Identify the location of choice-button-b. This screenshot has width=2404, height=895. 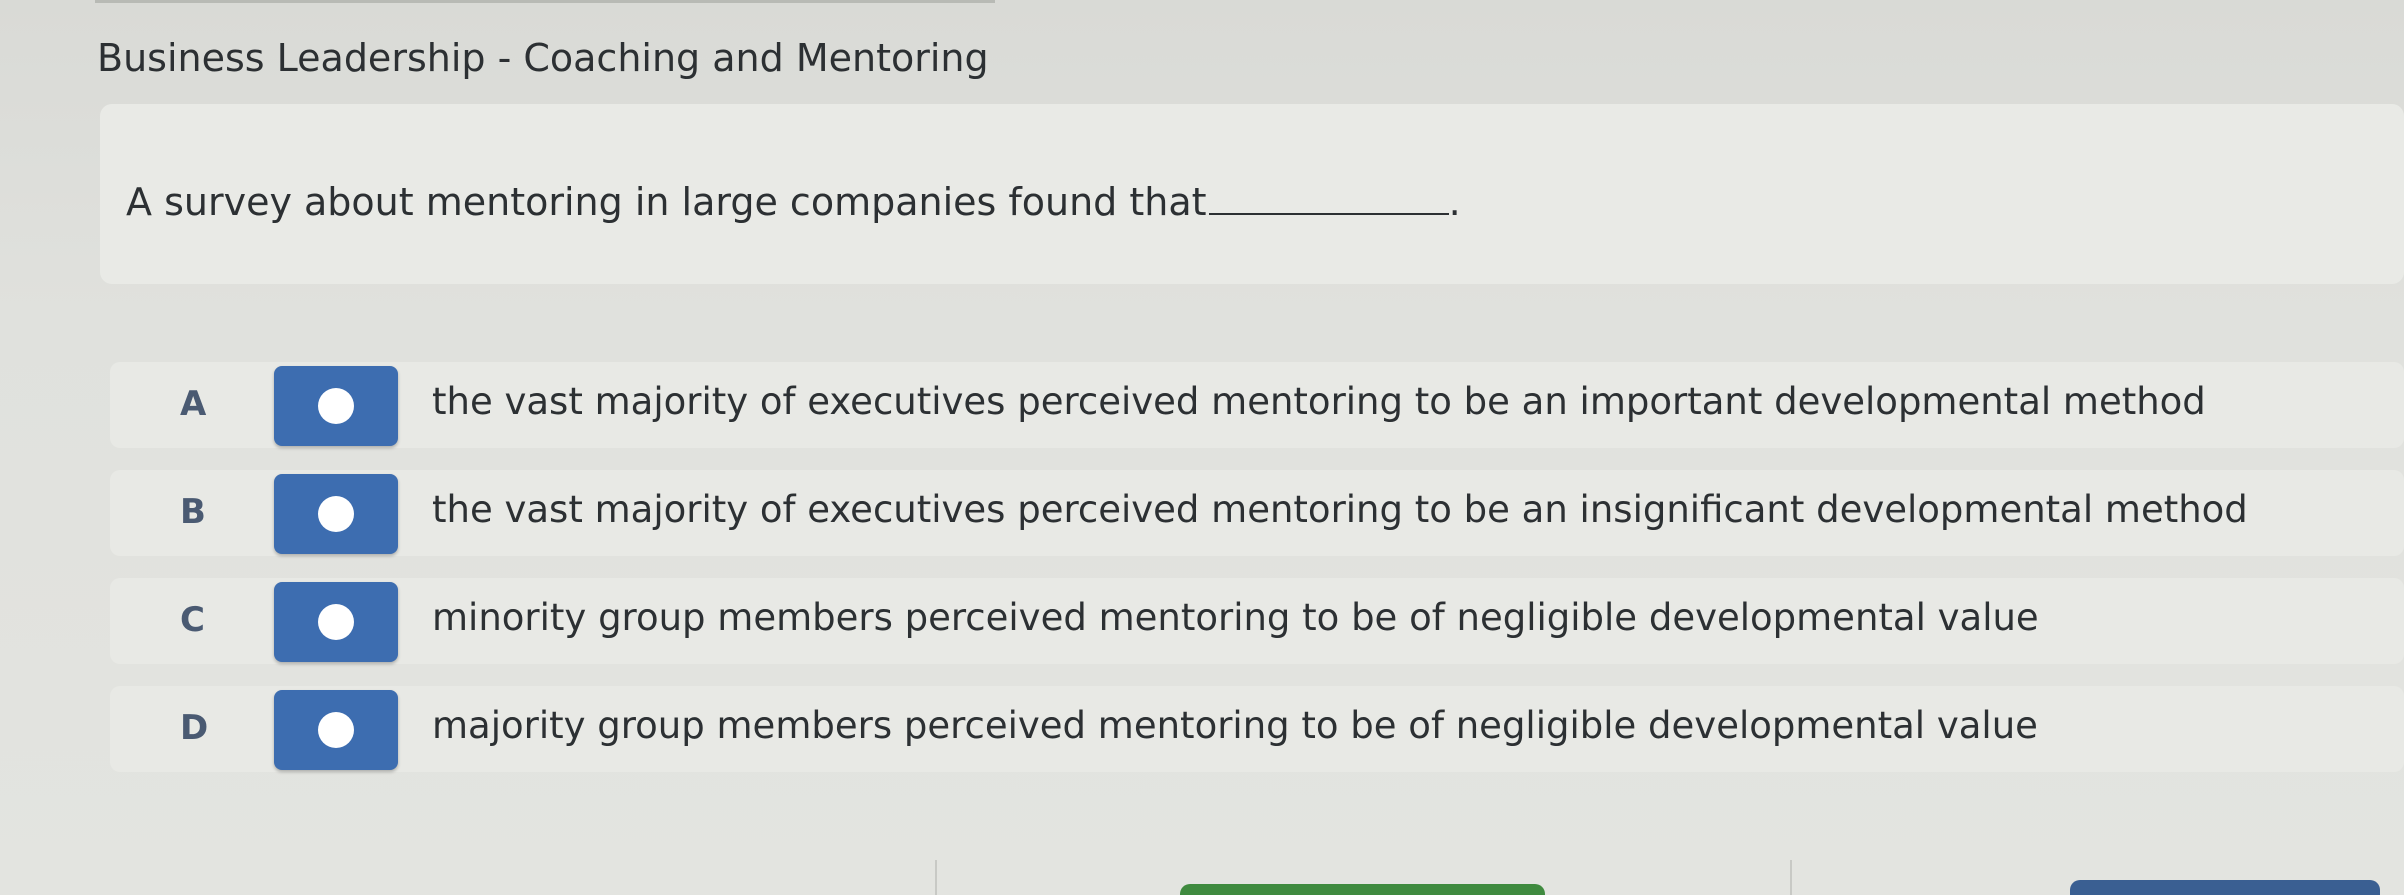
(336, 514).